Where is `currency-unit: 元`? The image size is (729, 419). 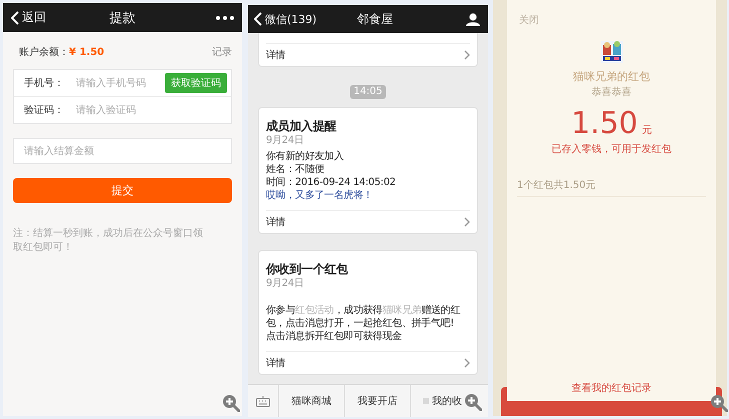 currency-unit: 元 is located at coordinates (647, 130).